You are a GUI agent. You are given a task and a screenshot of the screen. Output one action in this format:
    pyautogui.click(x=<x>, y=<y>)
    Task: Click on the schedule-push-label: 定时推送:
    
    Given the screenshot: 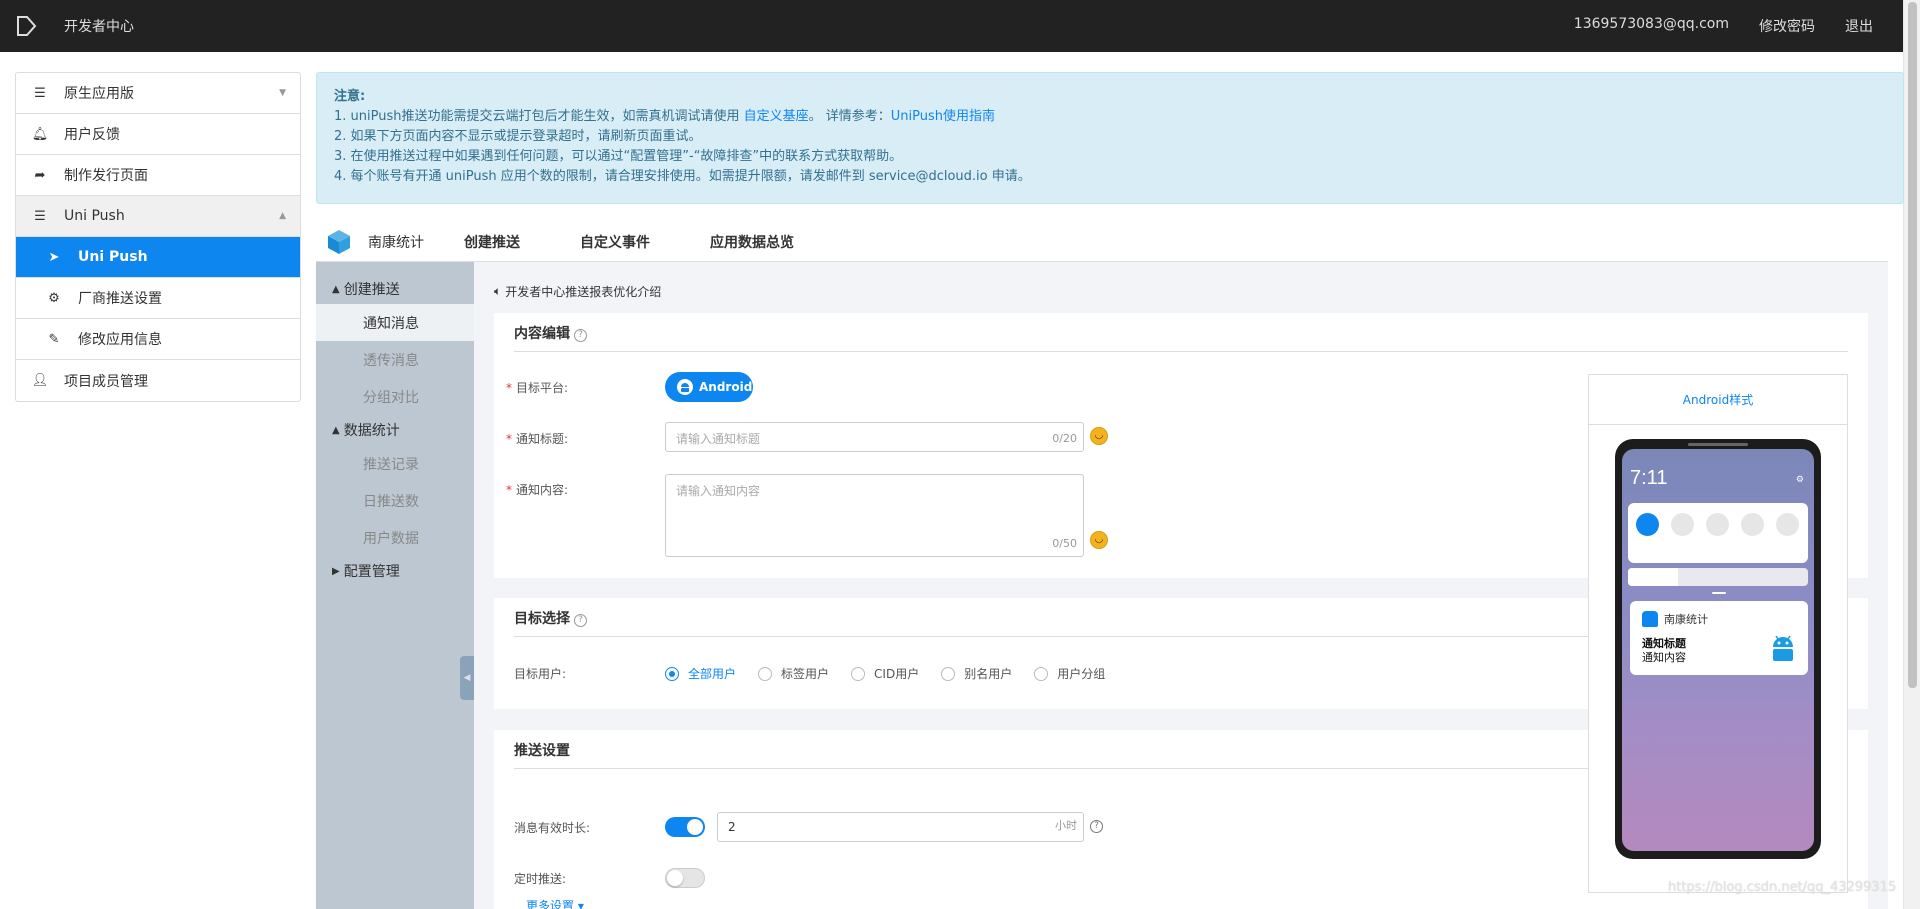 What is the action you would take?
    pyautogui.click(x=540, y=879)
    